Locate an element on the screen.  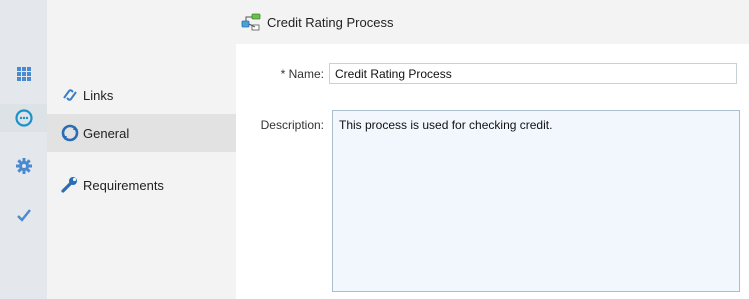
chat-bubble-icon is located at coordinates (23, 118).